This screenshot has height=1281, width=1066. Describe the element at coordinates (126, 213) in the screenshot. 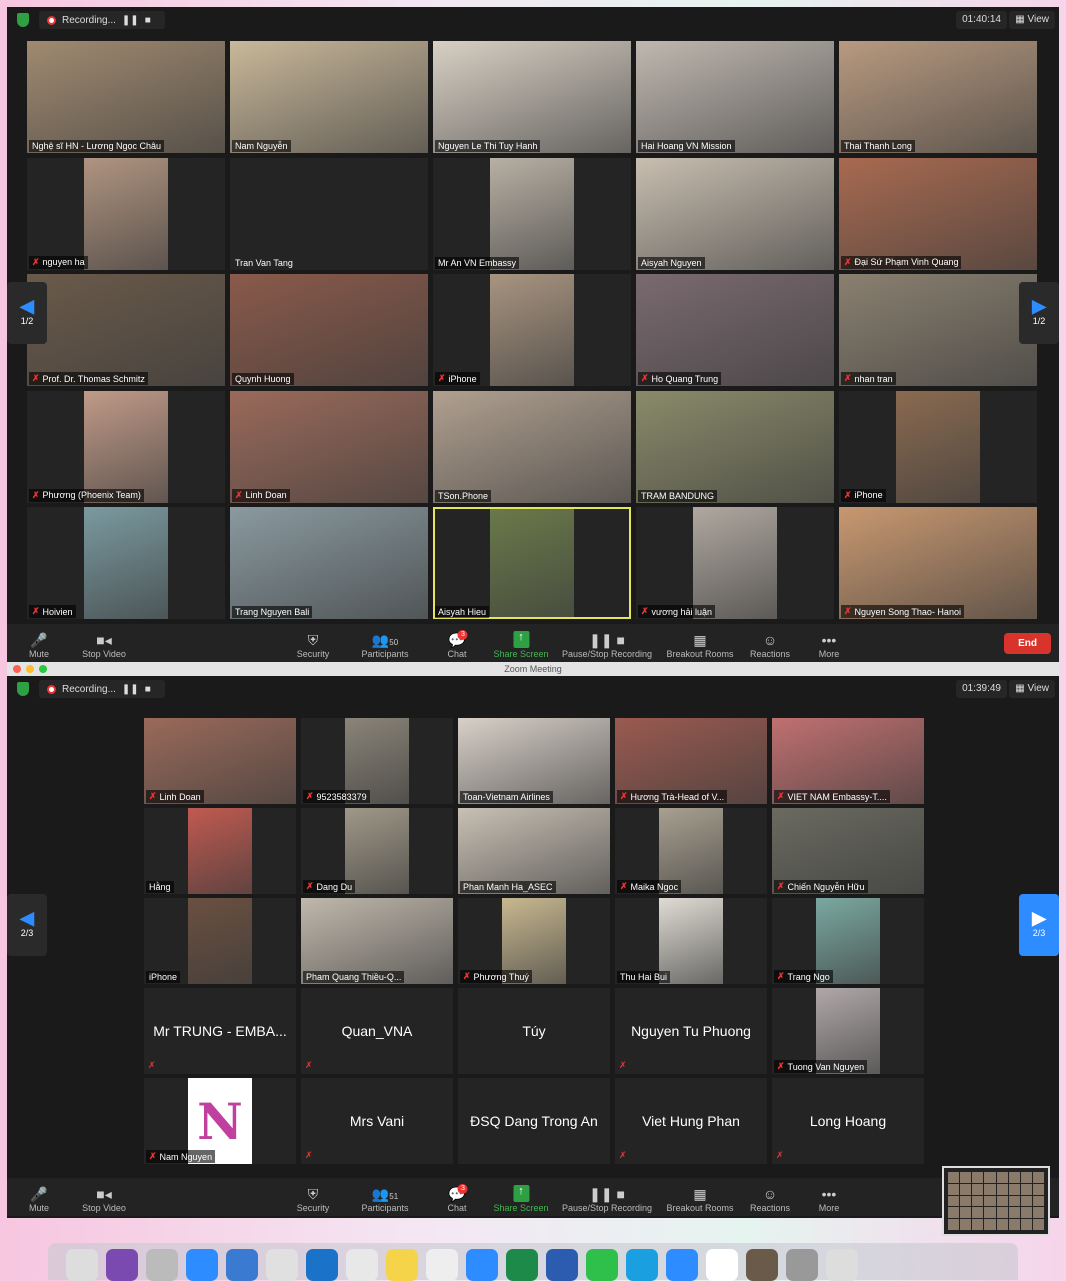

I see `participant-tile: ✗ nguyen ha` at that location.